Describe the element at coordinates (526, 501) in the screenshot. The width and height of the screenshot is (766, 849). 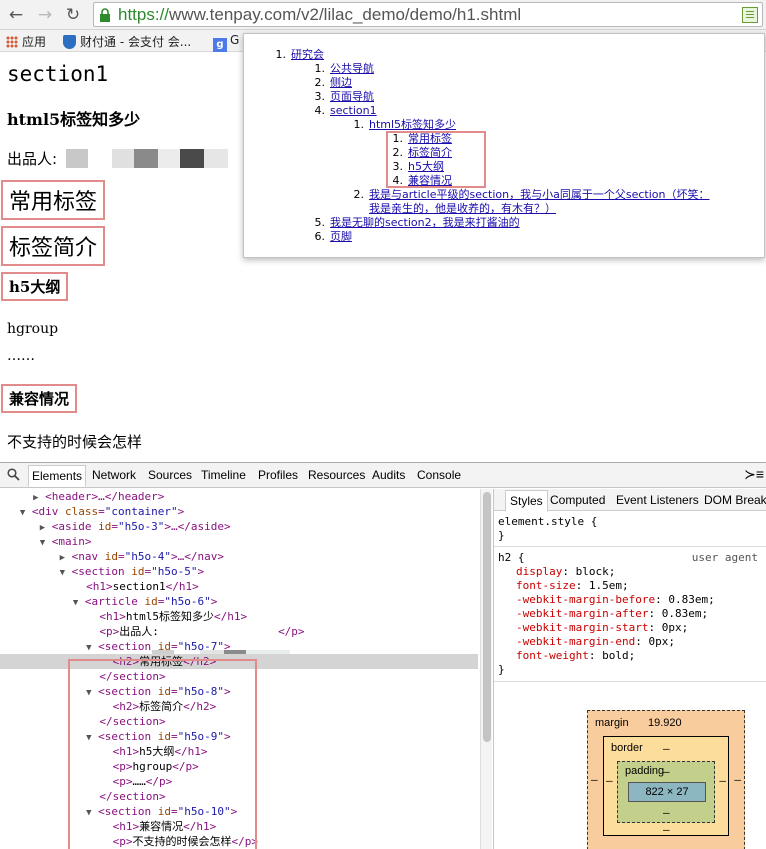
I see `tab-styles: Styles` at that location.